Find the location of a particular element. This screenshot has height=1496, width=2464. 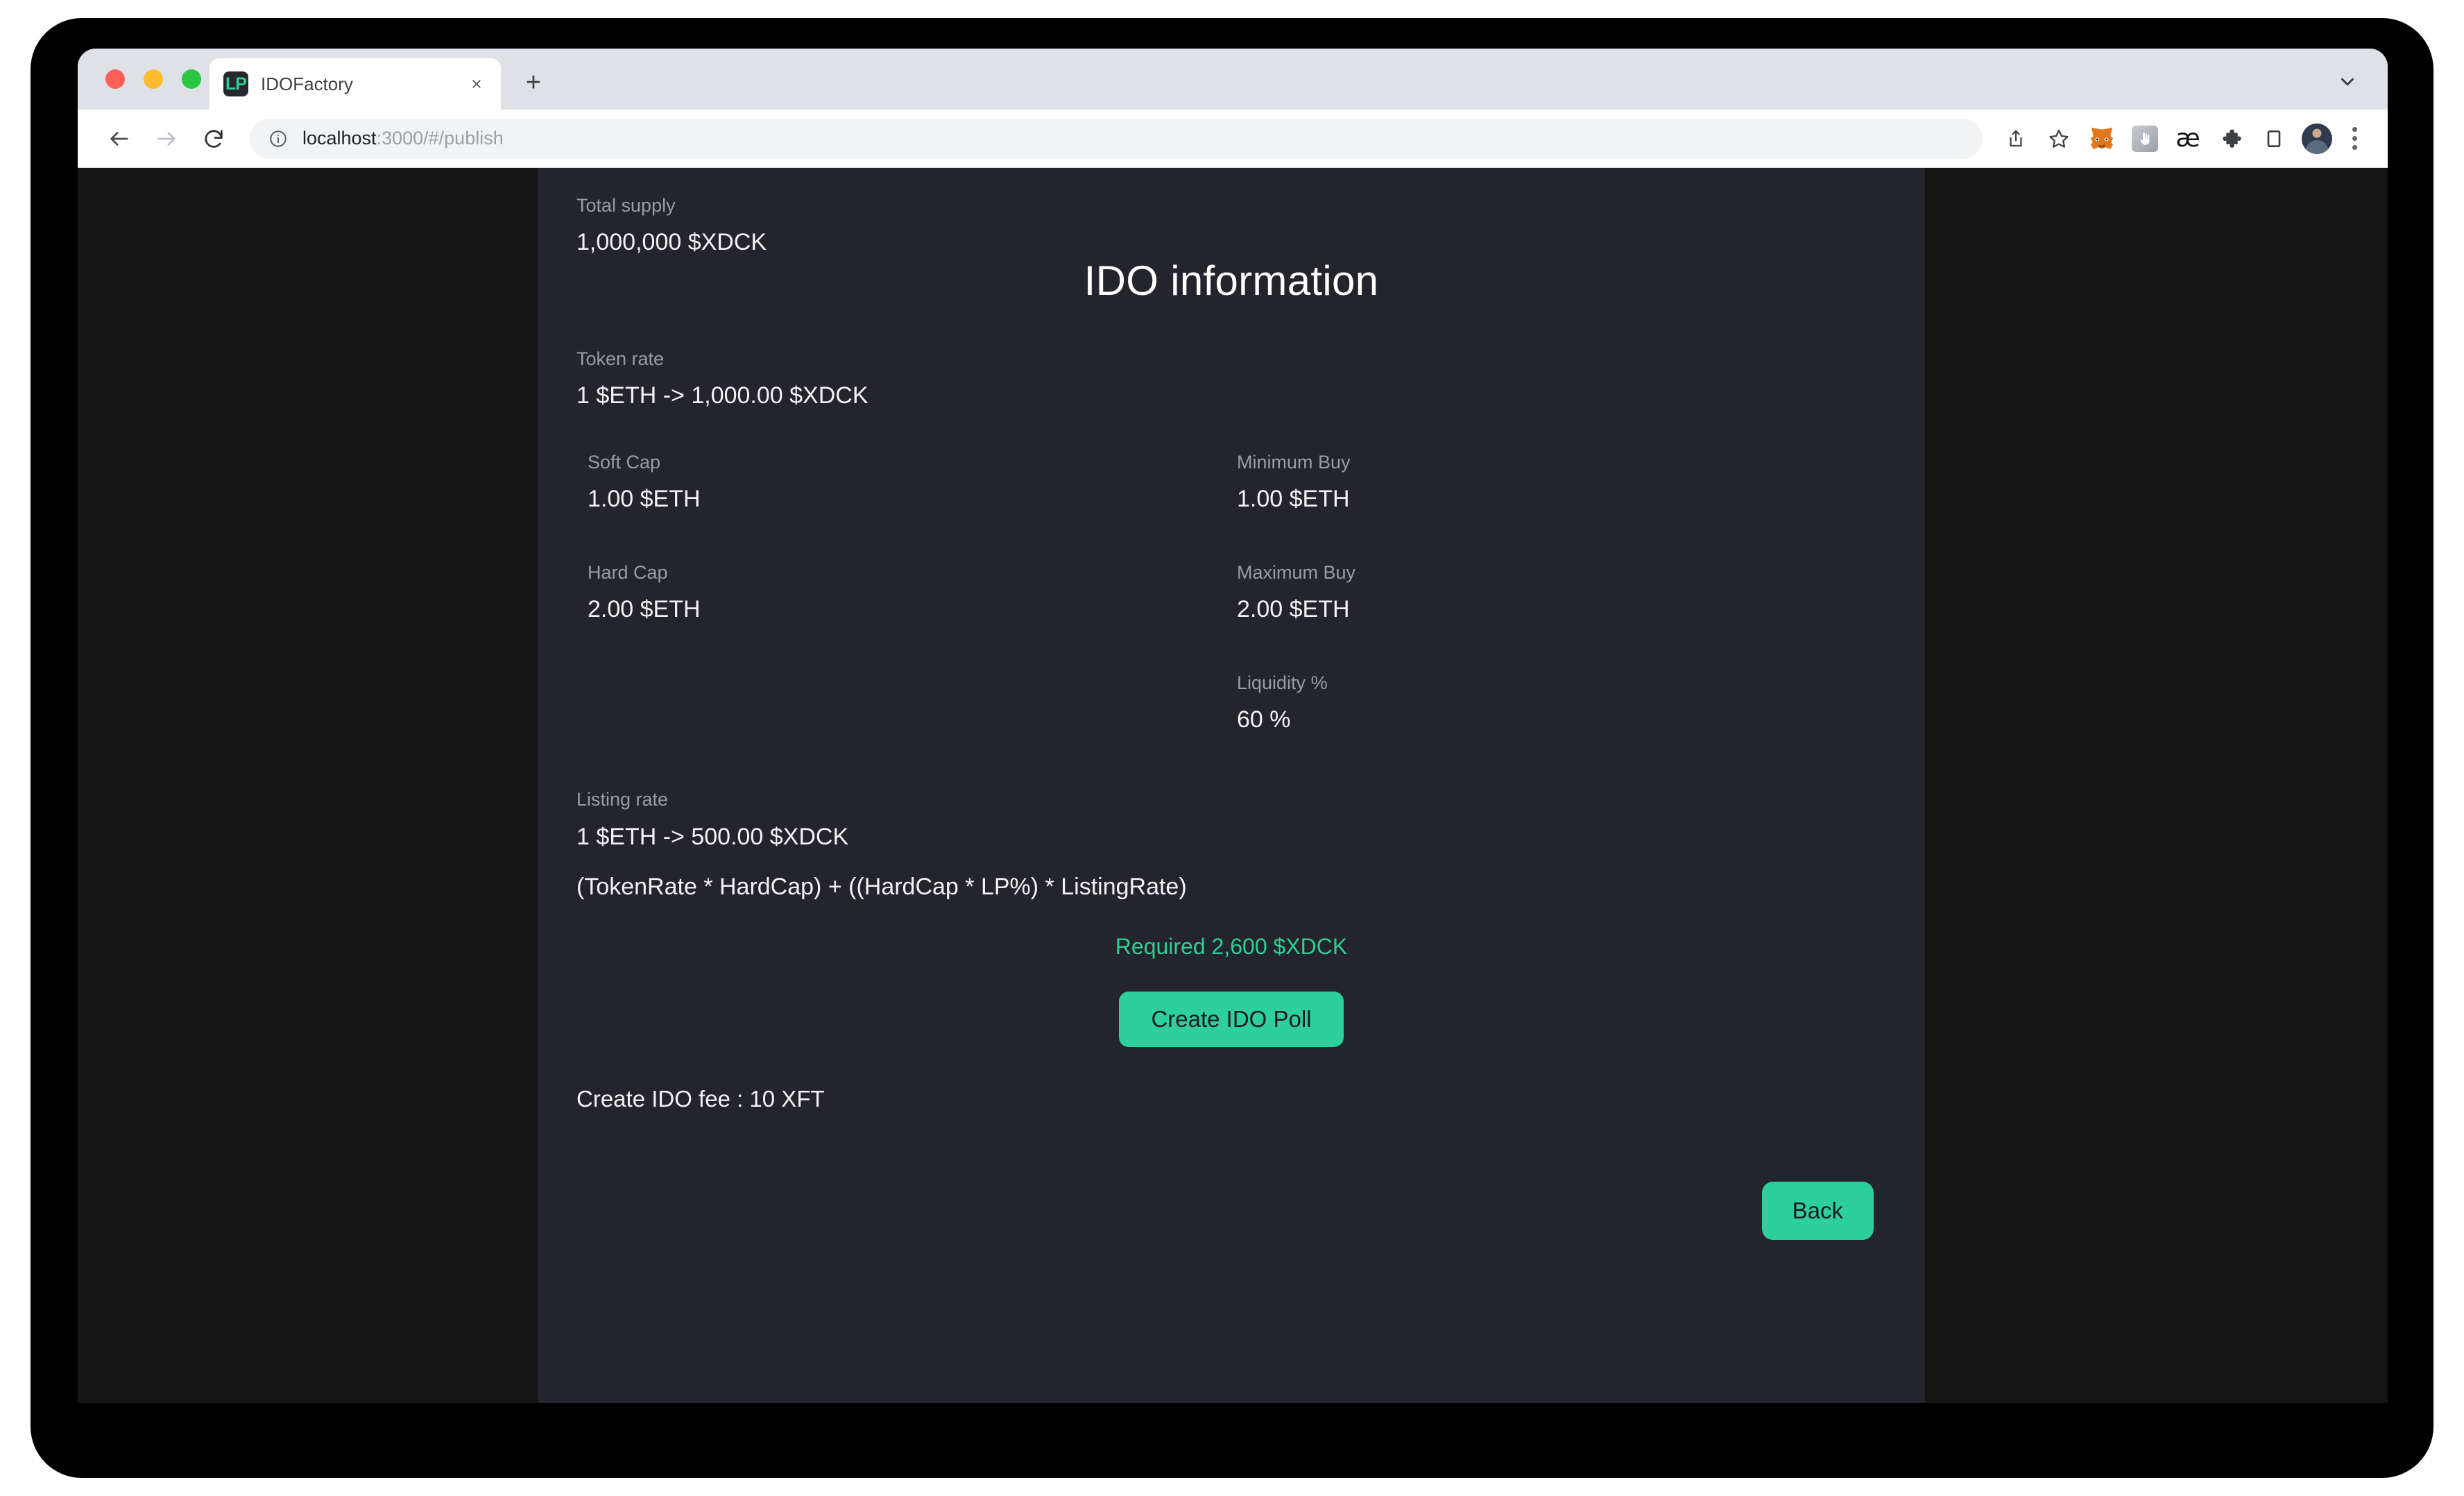

address-bar: localhost:3000/#/publish is located at coordinates (1116, 138).